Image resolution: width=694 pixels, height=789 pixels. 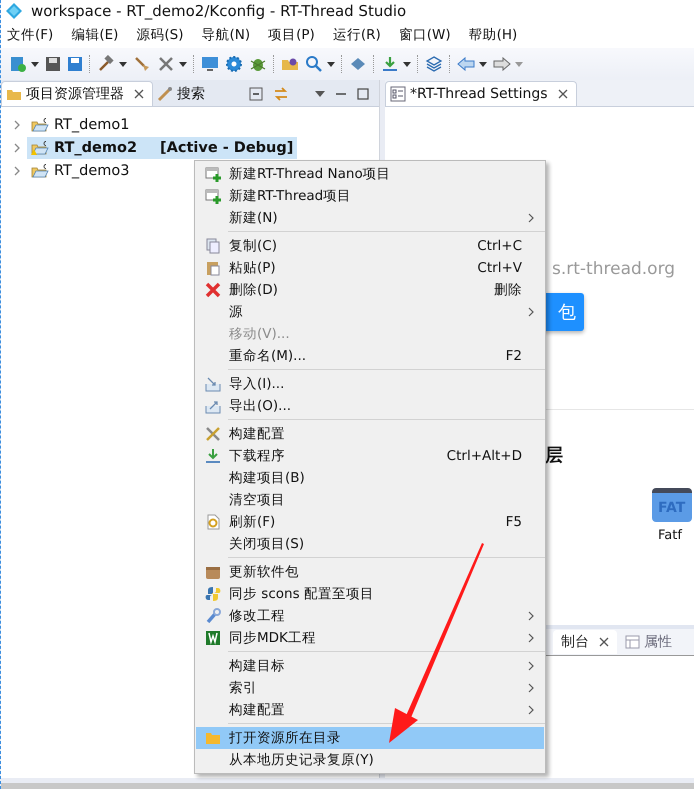 I want to click on back-arrow-icon, so click(x=466, y=64).